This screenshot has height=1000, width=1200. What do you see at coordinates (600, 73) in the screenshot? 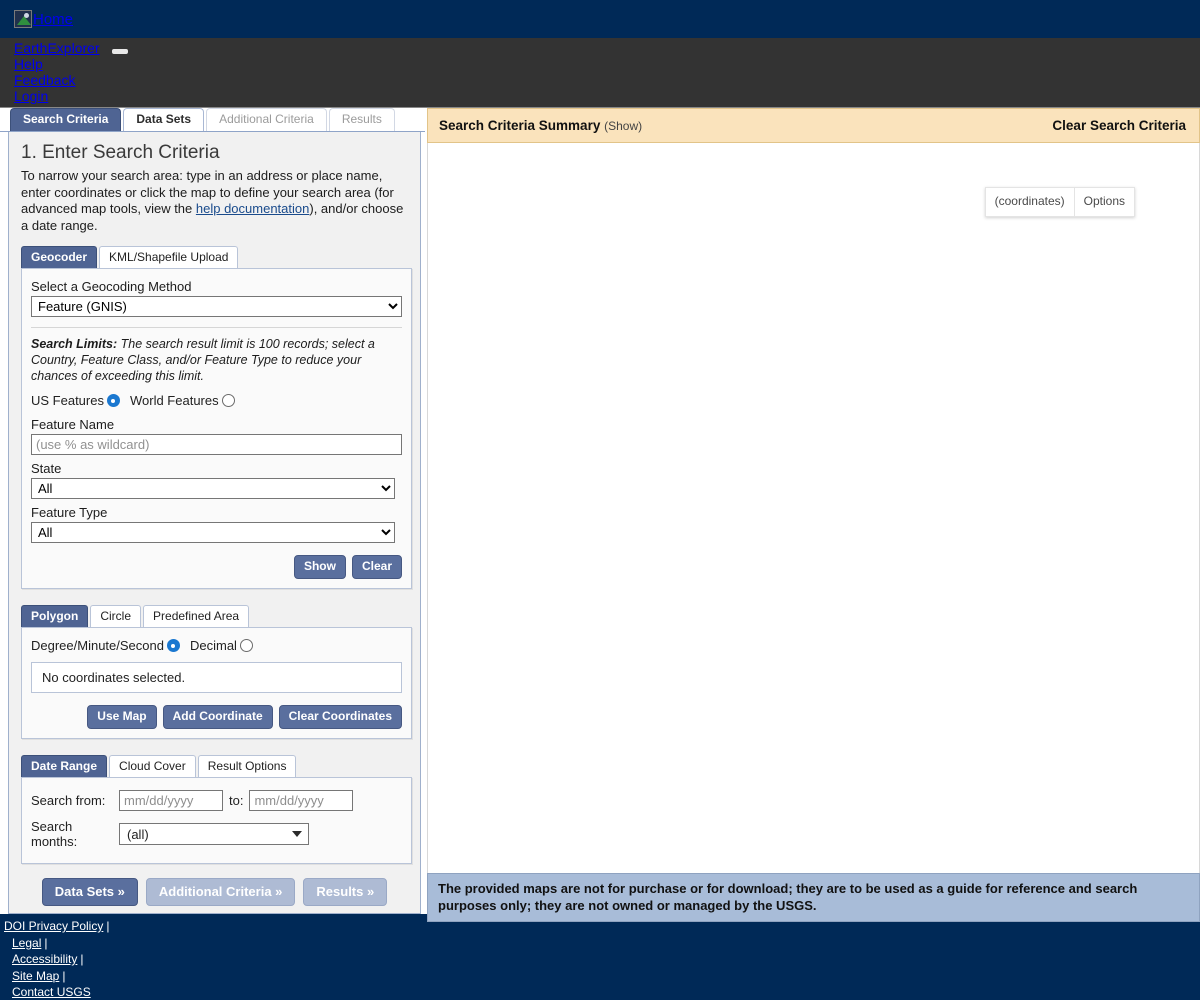
I see `earthexplorer-nav: EarthExplorer Help Feedback Login` at bounding box center [600, 73].